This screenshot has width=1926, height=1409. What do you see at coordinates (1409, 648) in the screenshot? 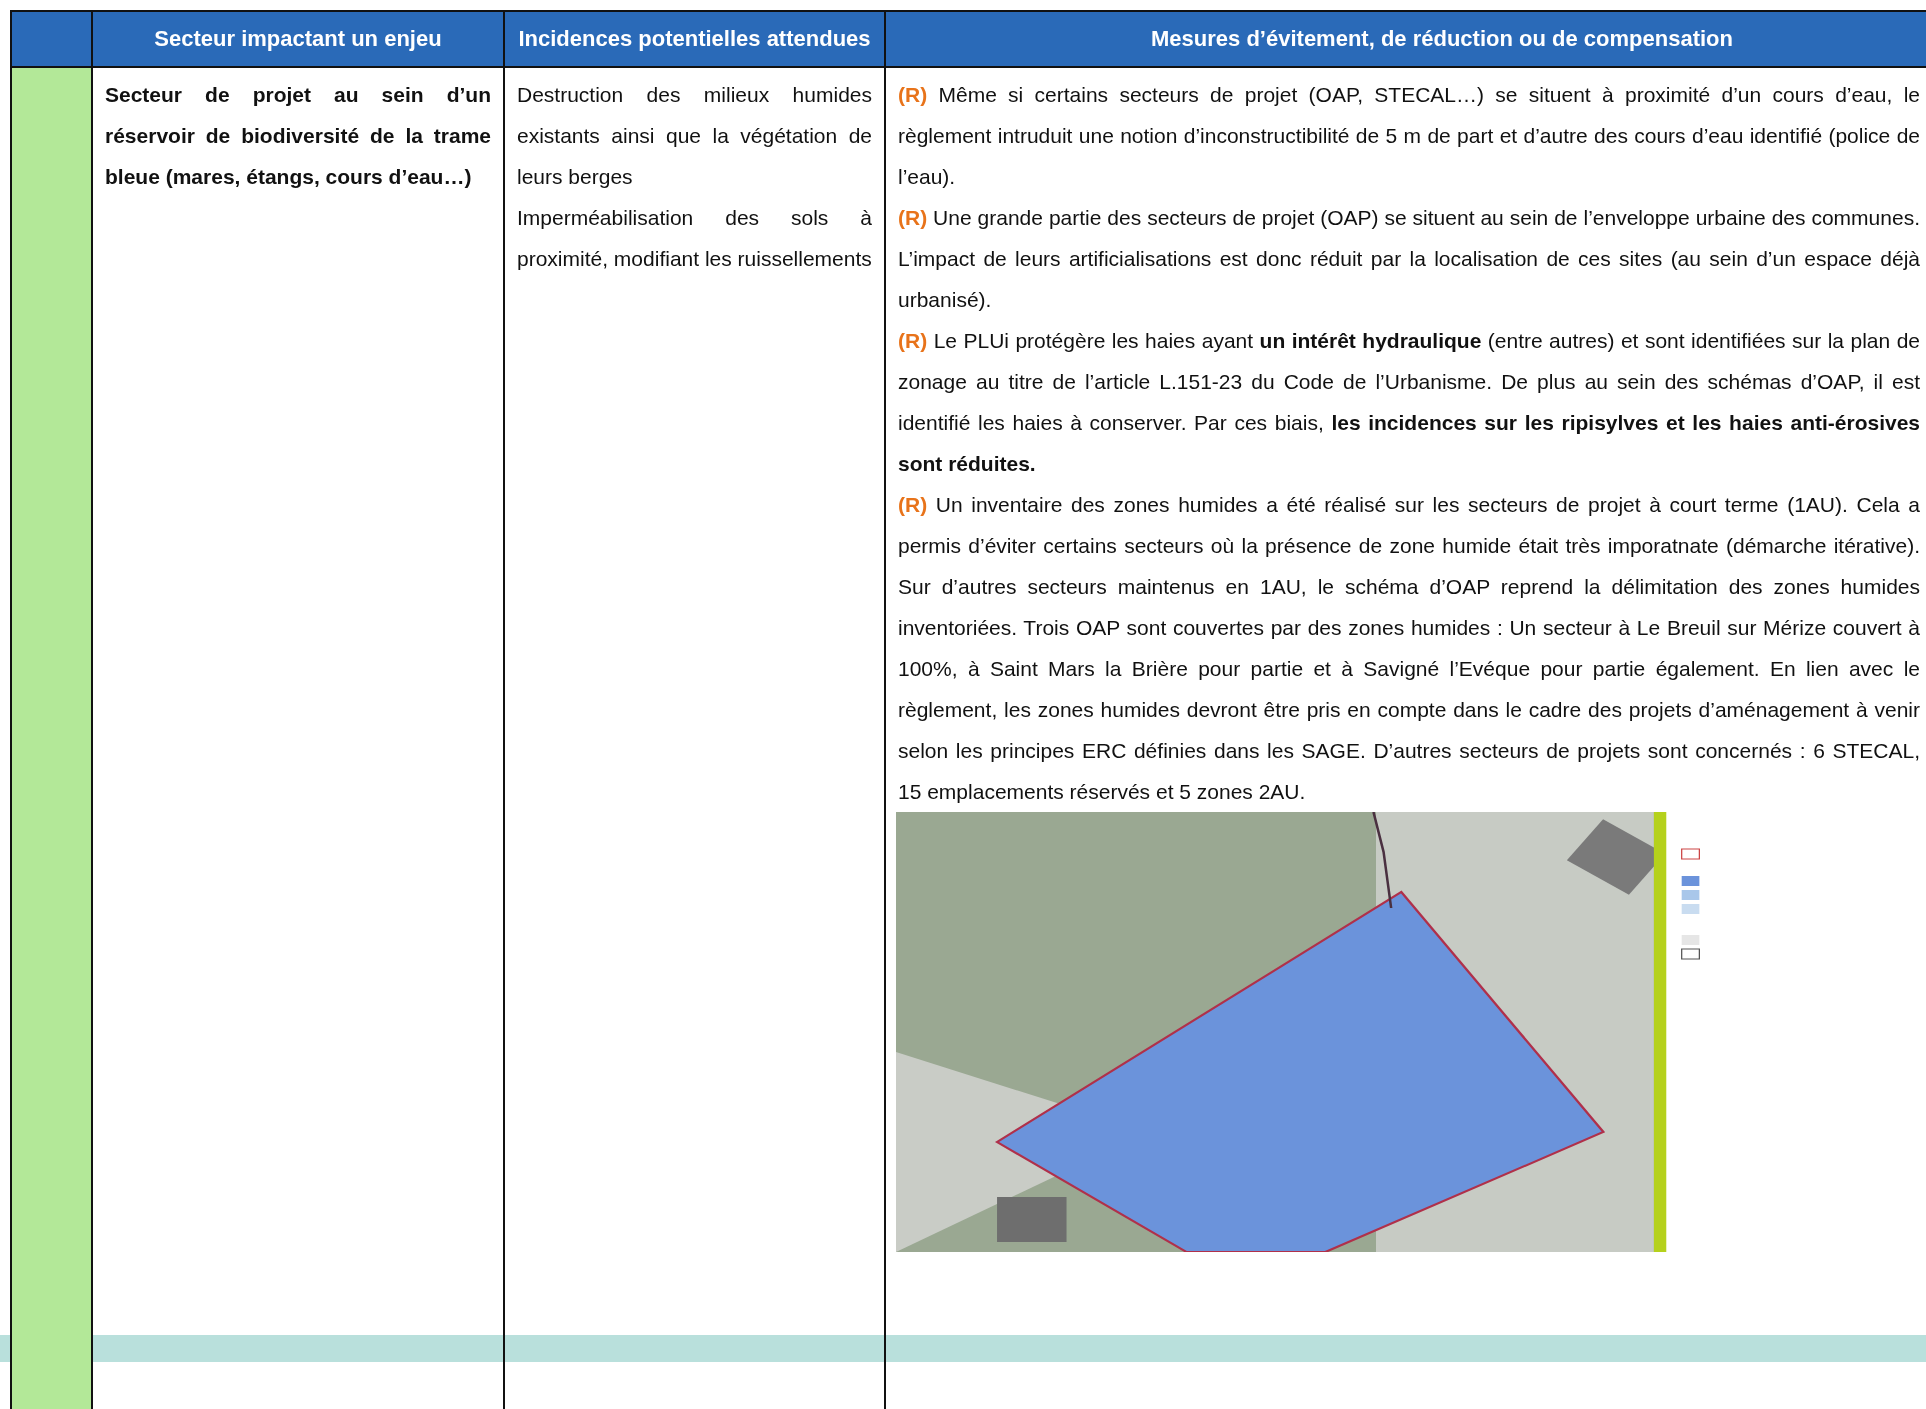
I see `measure-paragraph: (R) Un inventaire des zones humides a été réalisé sur les secteurs de projet à court terme (1AU). Cela a permis d’éviter certains secteurs où la présence de zone humide était très imporatnate (démarche itérative). Sur d’autres secteurs maintenus en 1AU, le schéma d’OAP reprend la délimitation des zones humides inventoriées. Trois OAP sont couvertes par des zones humides : Un secteur à Le Breuil sur Mérize couvert à 100%, à Saint Mars la Brière pour partie et à Savigné l’Evéque pour partie également. En lien avec le règlement, les zones humides devront être pris en compte dans le cadre des projets d’aménagement à venir selon les principes ERC définies dans les SAGE. D’autres secteurs de projets sont concernés : 6 STECAL, 15 emplacements réservés et 5 zones 2AU.` at bounding box center [1409, 648].